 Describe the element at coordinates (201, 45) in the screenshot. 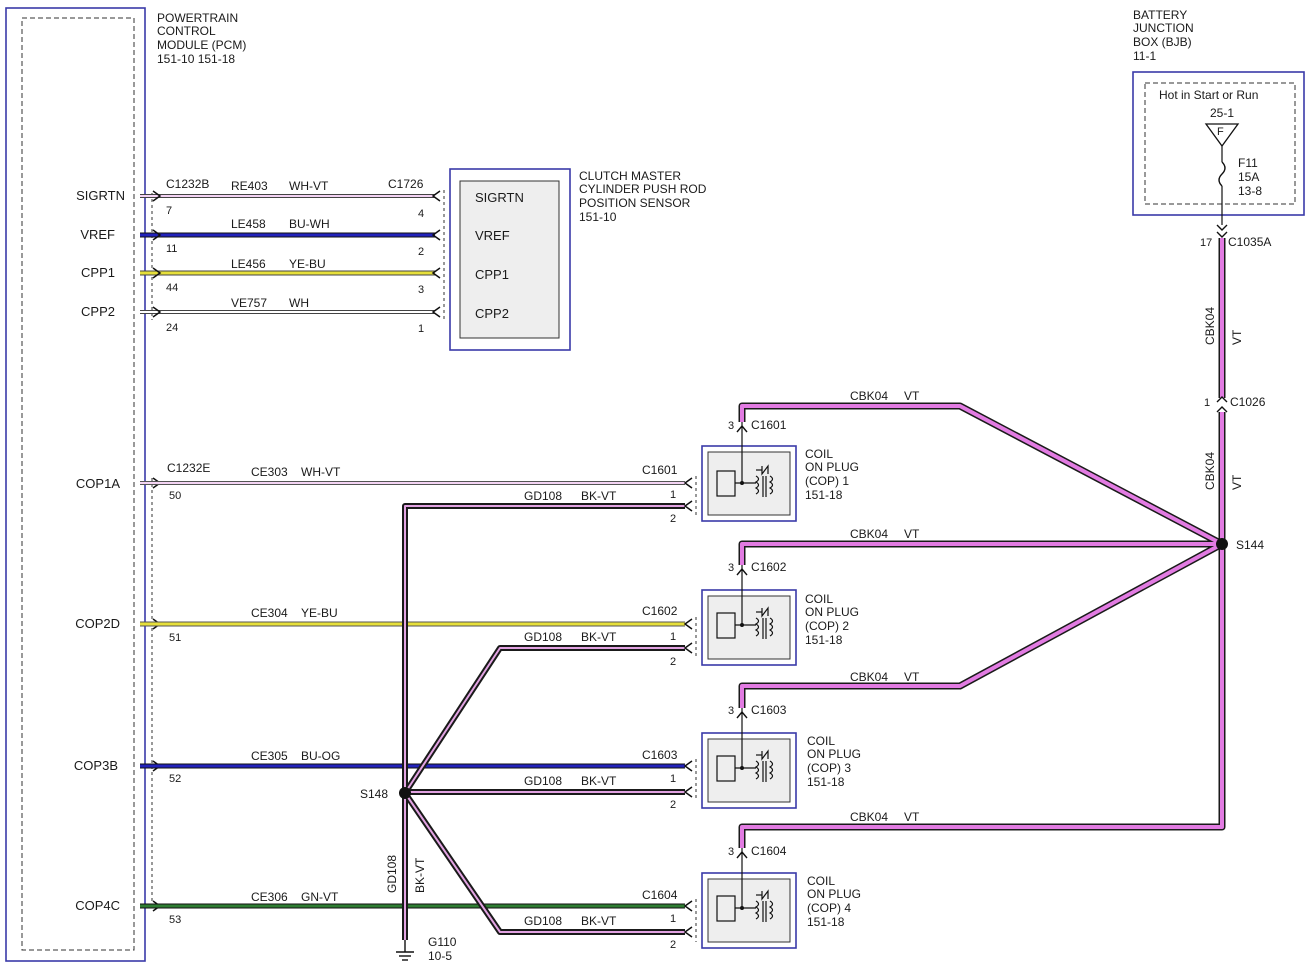

I see `pcm-title-3: MODULE (PCM)` at that location.